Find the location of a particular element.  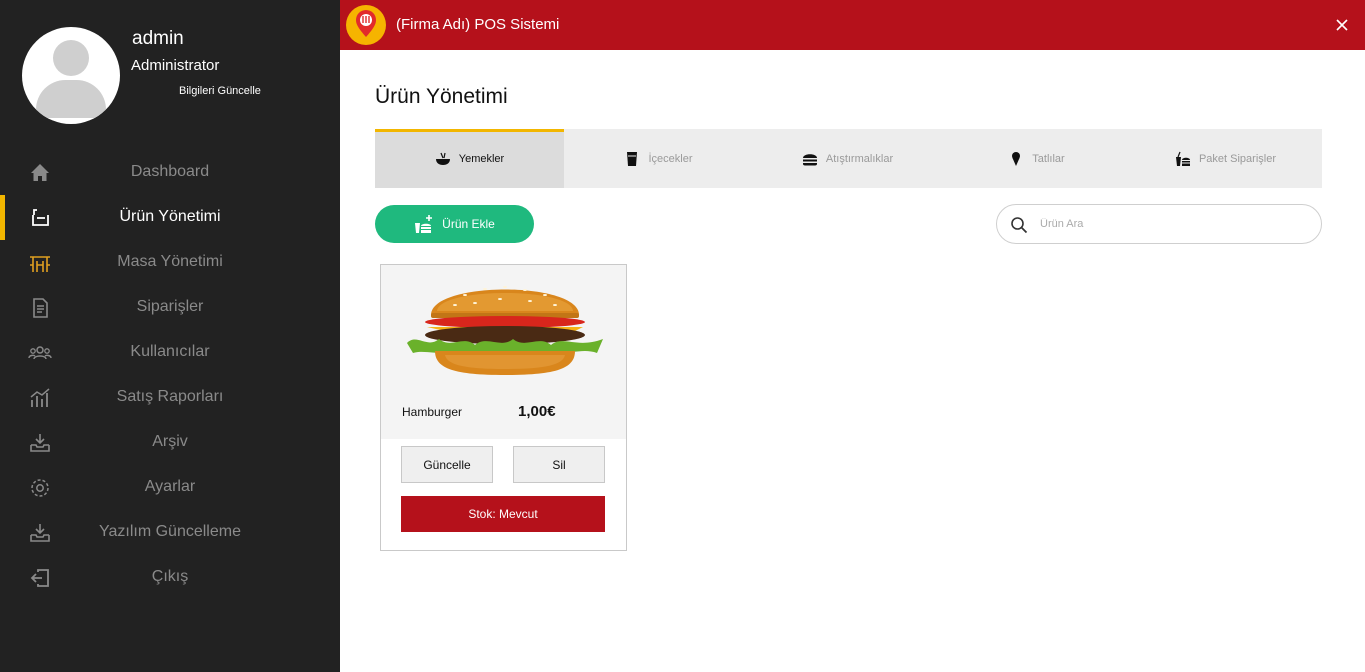

avatar-body is located at coordinates (71, 99).